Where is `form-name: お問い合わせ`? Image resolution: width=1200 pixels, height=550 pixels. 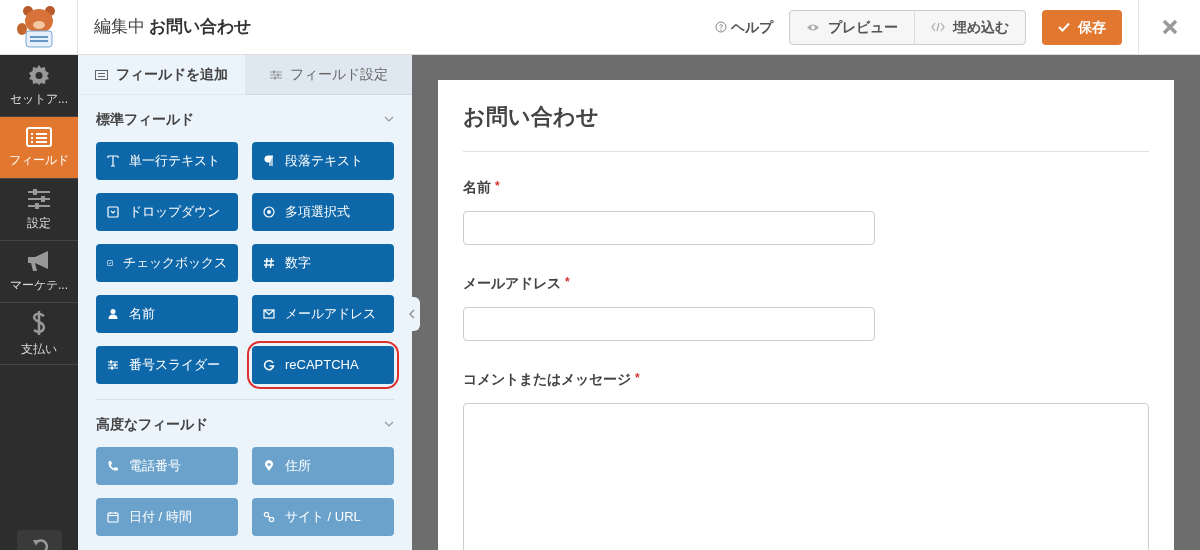 form-name: お問い合わせ is located at coordinates (200, 27).